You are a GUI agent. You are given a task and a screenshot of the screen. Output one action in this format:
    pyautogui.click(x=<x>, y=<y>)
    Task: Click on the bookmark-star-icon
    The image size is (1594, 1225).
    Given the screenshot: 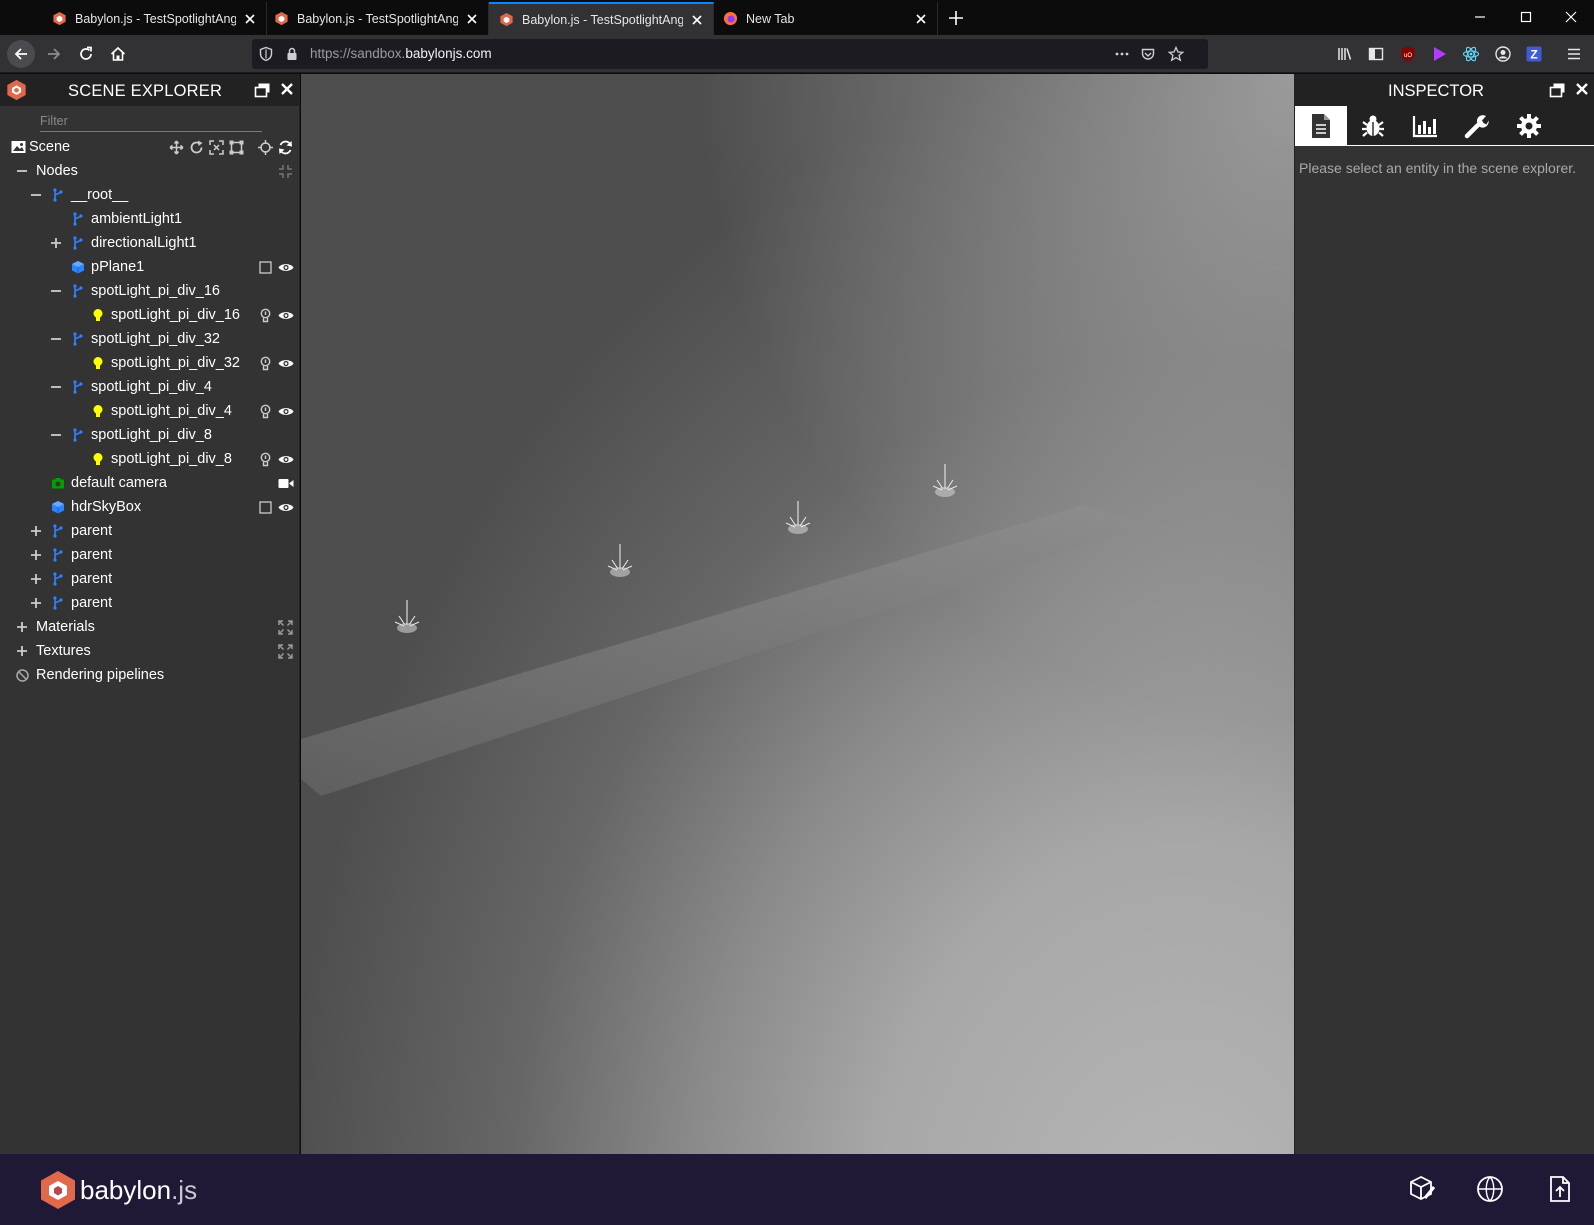 What is the action you would take?
    pyautogui.click(x=1176, y=54)
    